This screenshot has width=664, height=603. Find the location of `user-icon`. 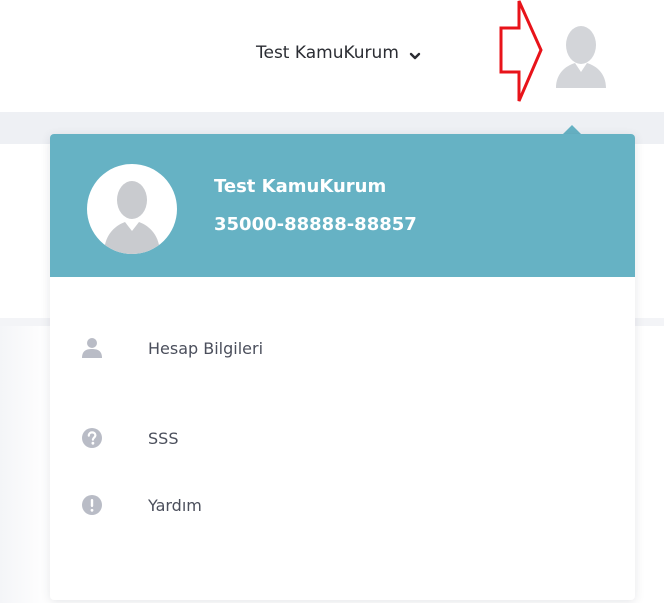

user-icon is located at coordinates (92, 348).